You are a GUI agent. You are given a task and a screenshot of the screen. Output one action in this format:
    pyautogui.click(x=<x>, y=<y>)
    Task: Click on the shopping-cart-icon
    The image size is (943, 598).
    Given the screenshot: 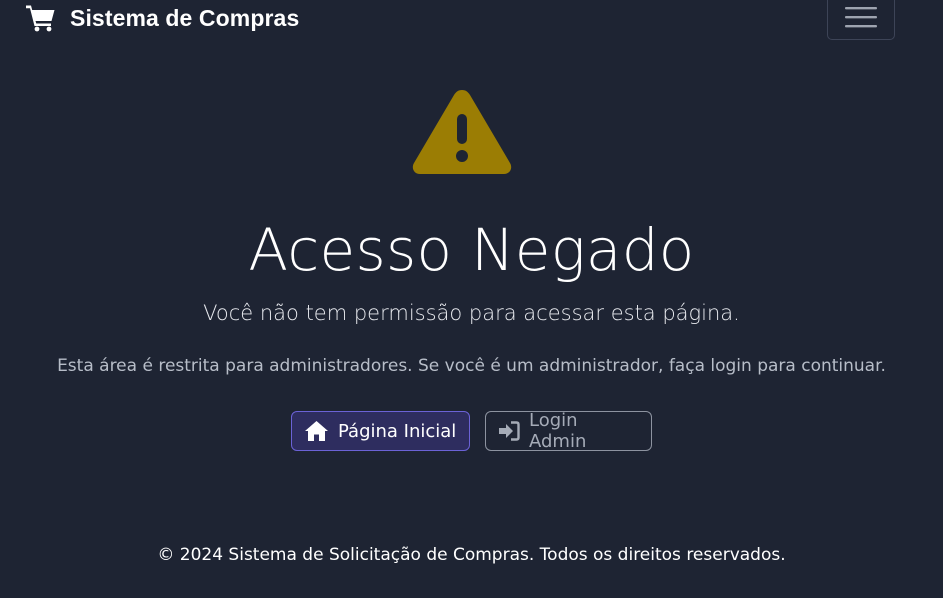 What is the action you would take?
    pyautogui.click(x=40, y=18)
    